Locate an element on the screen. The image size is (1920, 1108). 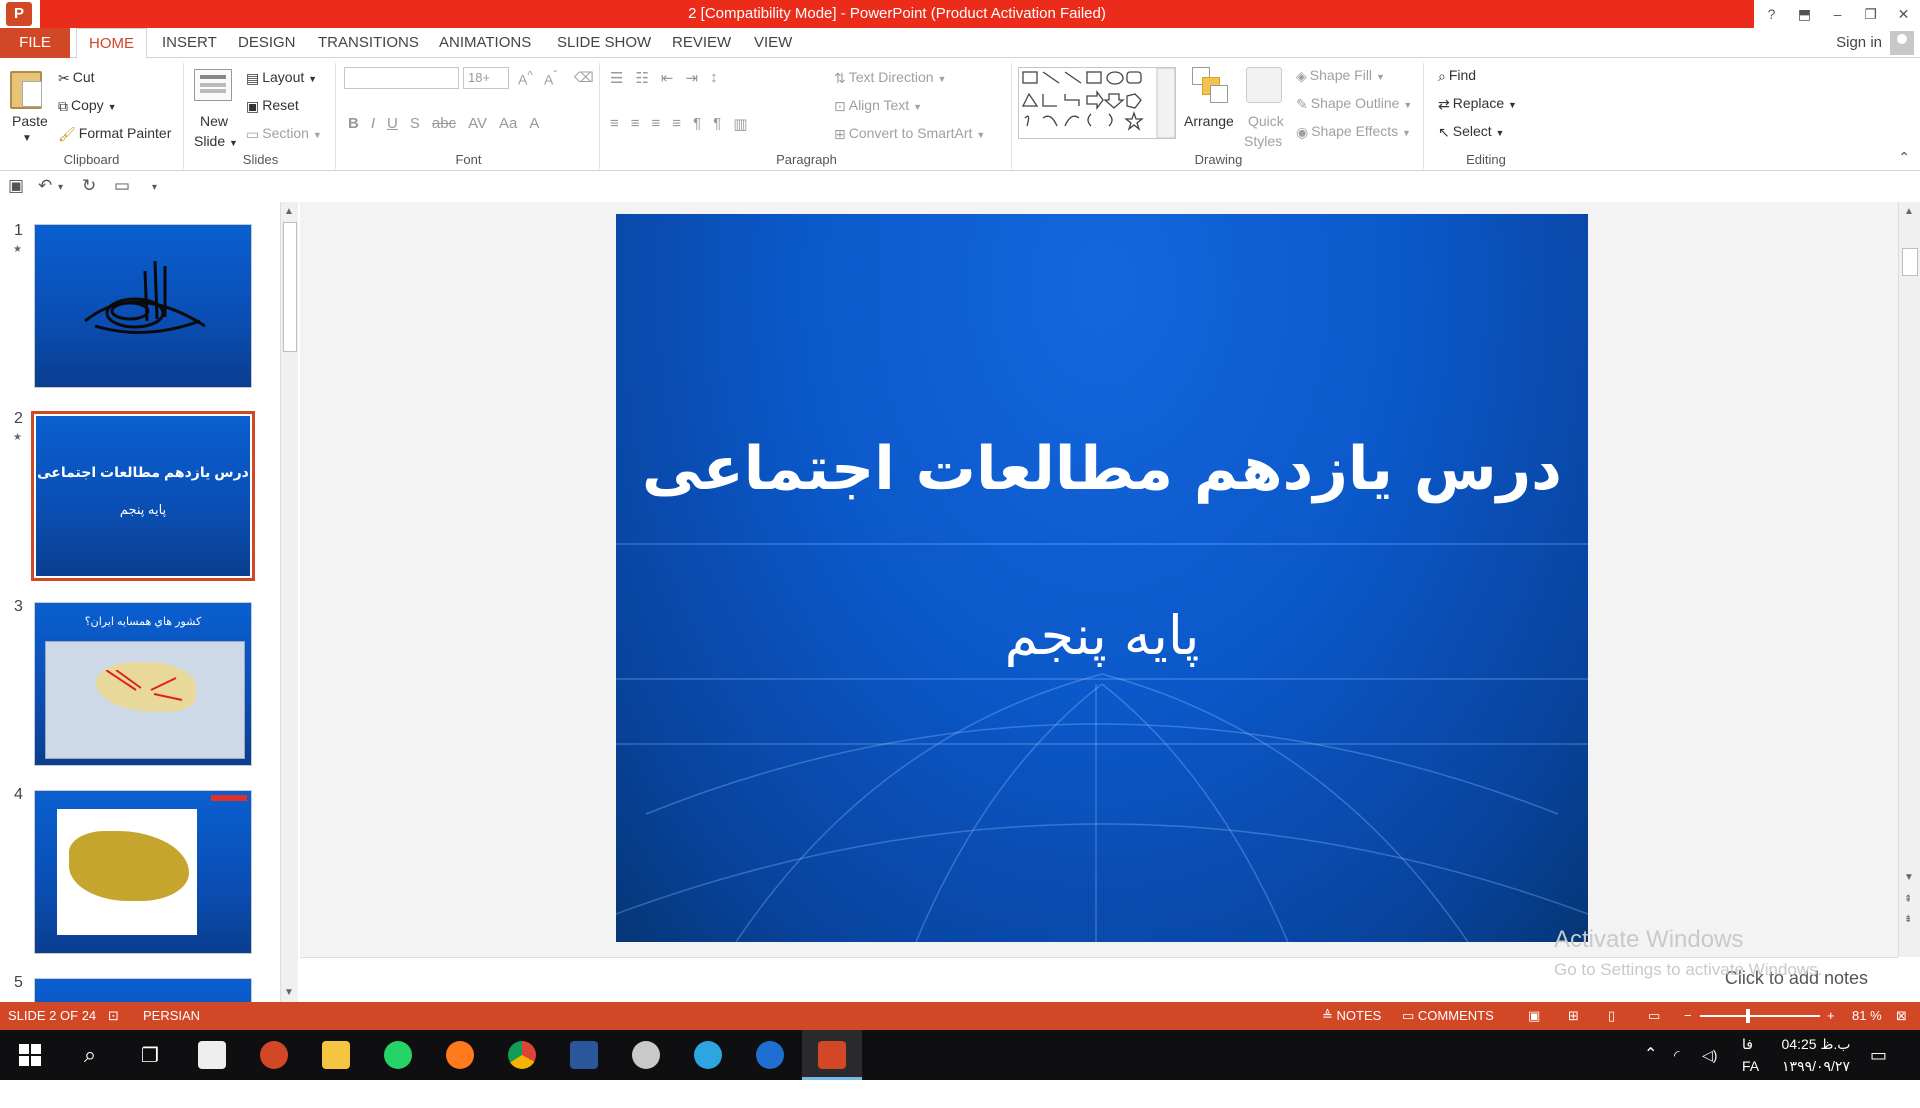
help-icon: ? is located at coordinates (1771, 14).